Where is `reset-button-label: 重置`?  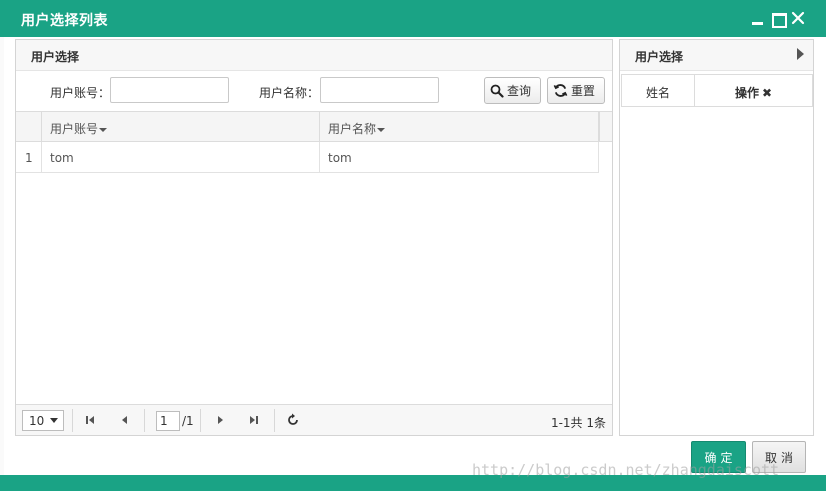 reset-button-label: 重置 is located at coordinates (583, 91).